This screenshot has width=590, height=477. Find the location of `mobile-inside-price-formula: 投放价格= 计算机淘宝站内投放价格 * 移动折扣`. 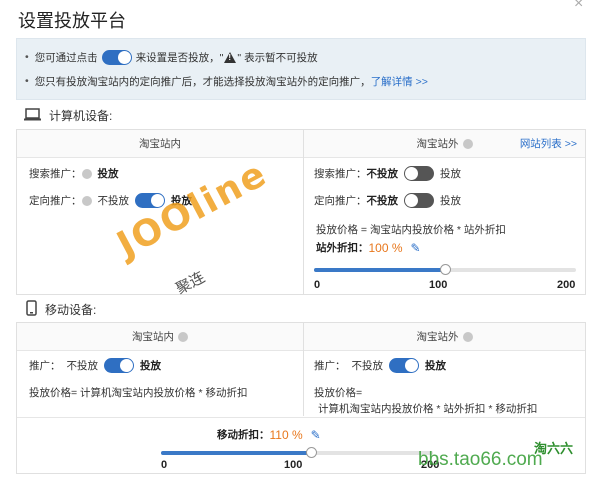

mobile-inside-price-formula: 投放价格= 计算机淘宝站内投放价格 * 移动折扣 is located at coordinates (138, 392).